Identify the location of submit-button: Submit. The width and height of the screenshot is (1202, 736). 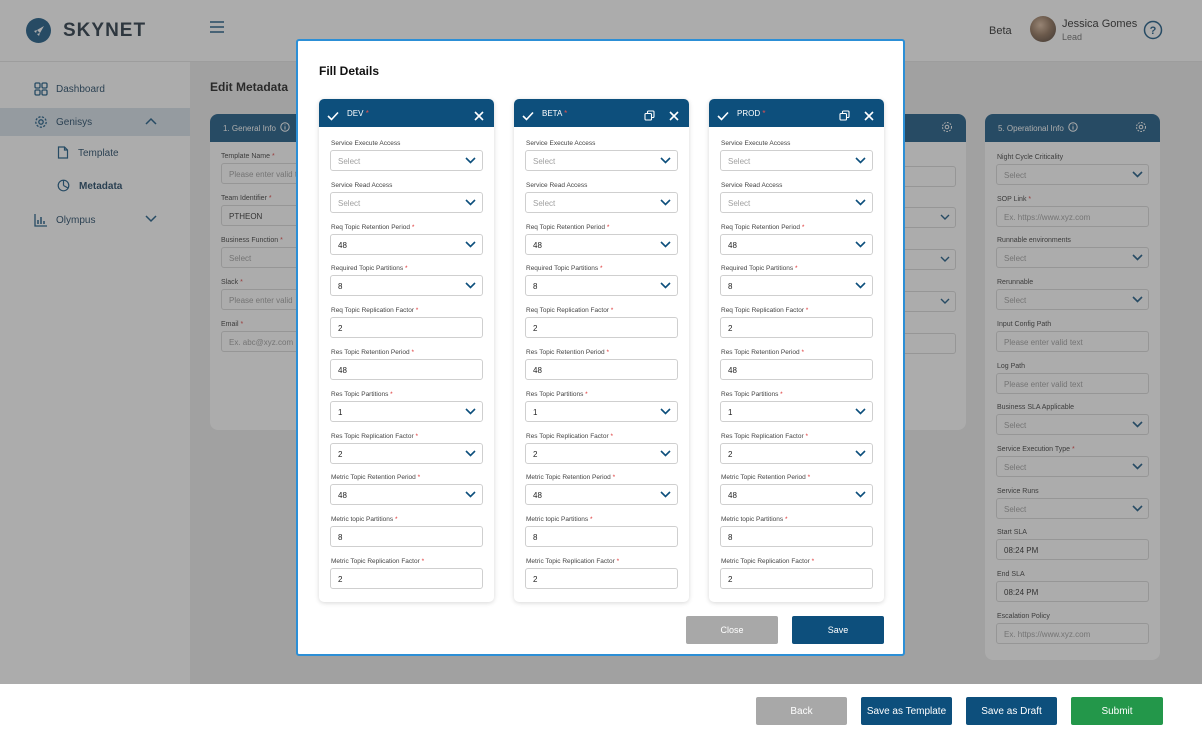
(1117, 711).